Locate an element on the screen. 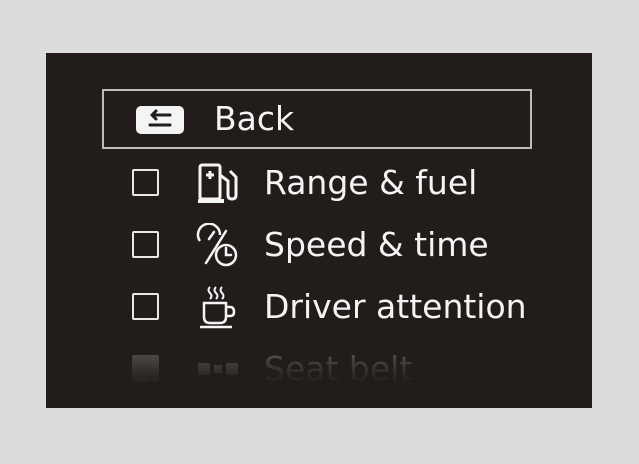  menu-item-label: Speed & time is located at coordinates (376, 244).